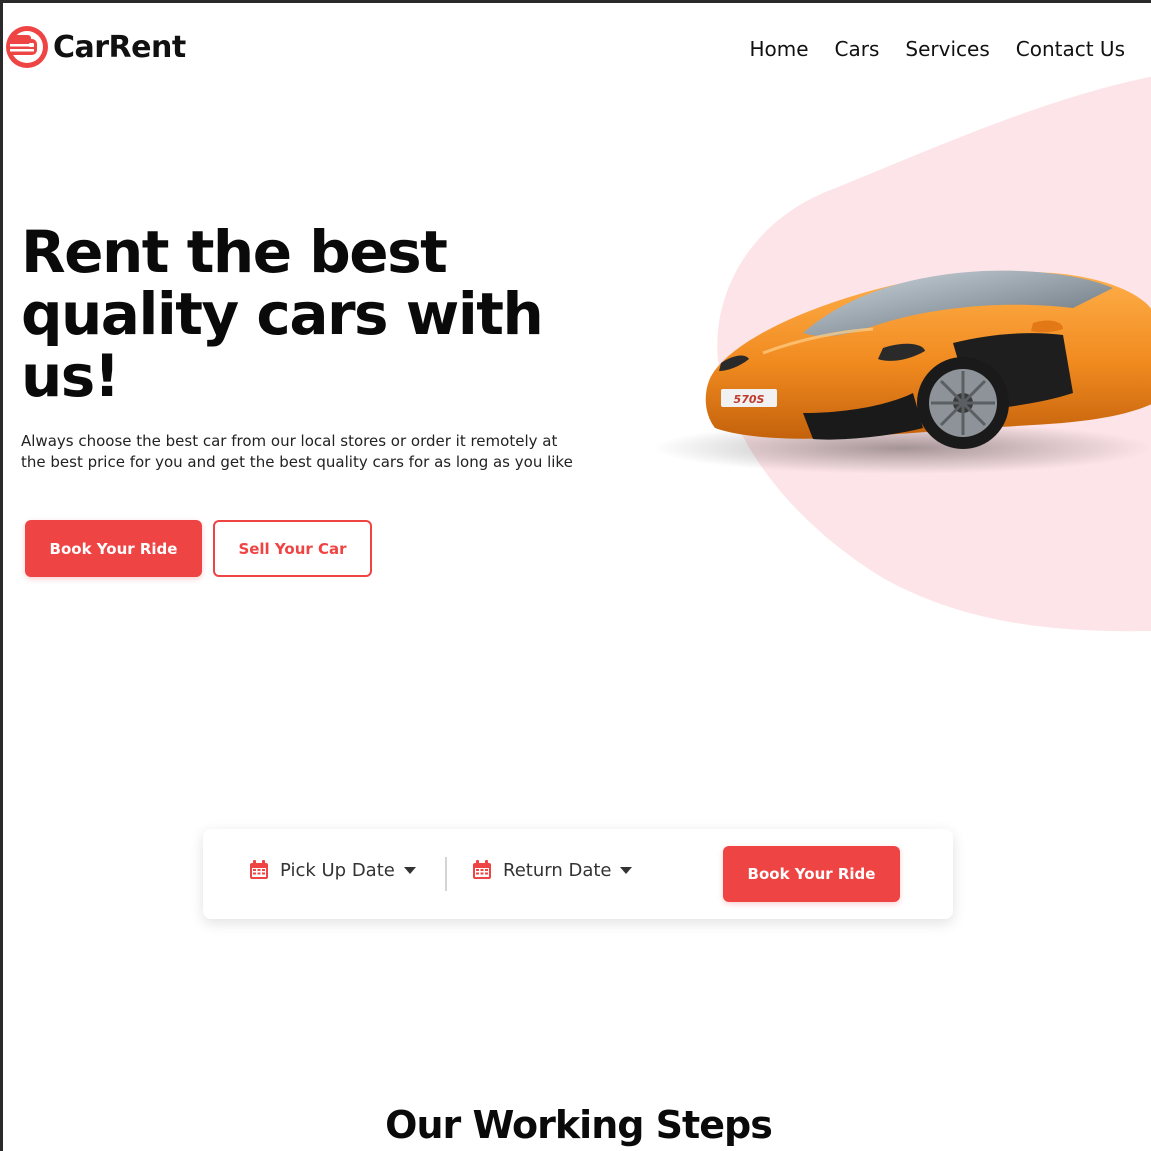 The height and width of the screenshot is (1151, 1151). I want to click on nav-item-contact-us: Contact Us, so click(1070, 49).